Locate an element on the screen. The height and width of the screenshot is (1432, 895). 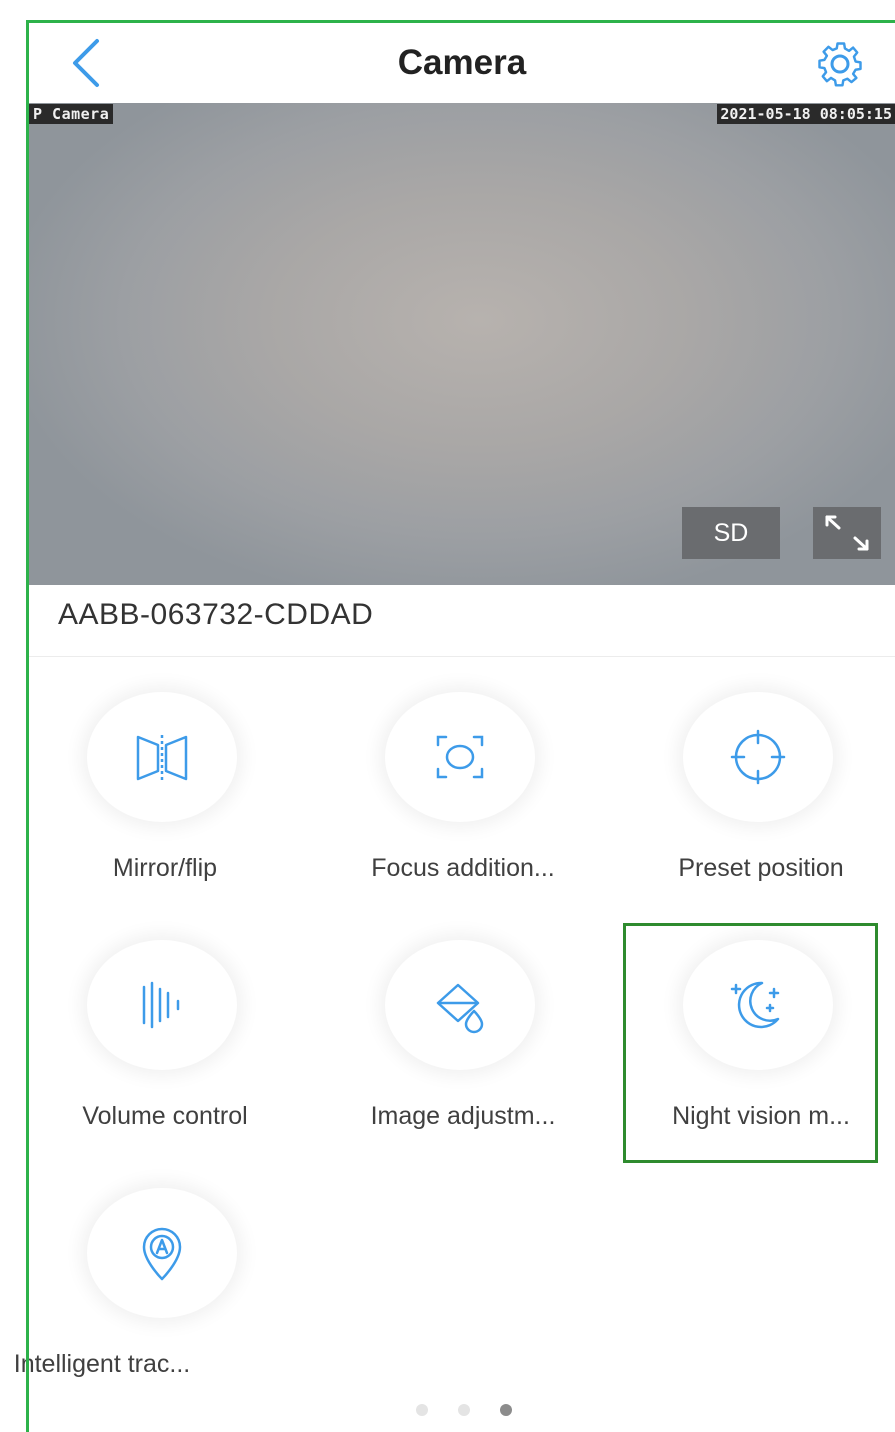
expand-icon is located at coordinates (847, 533).